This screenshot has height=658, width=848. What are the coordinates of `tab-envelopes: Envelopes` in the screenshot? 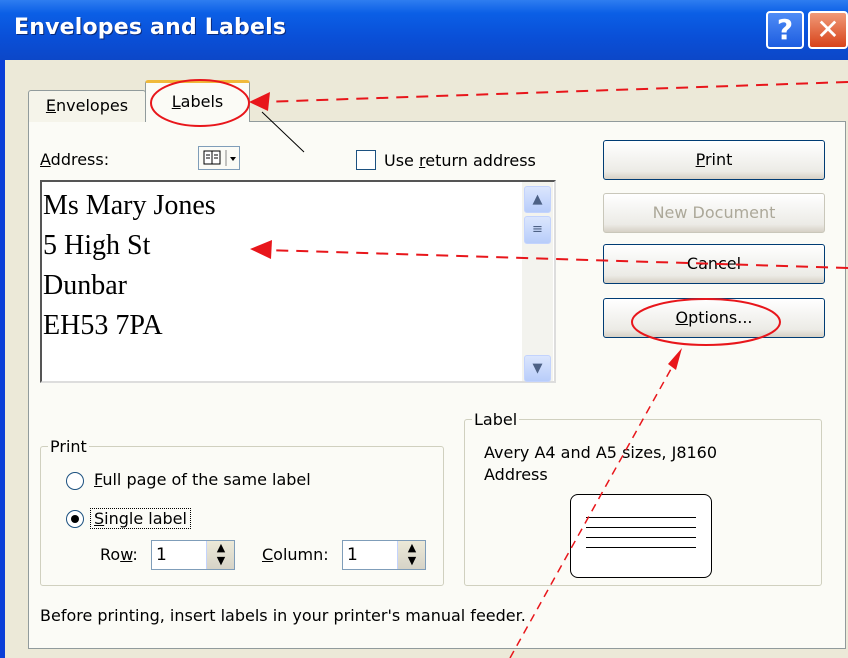 It's located at (87, 106).